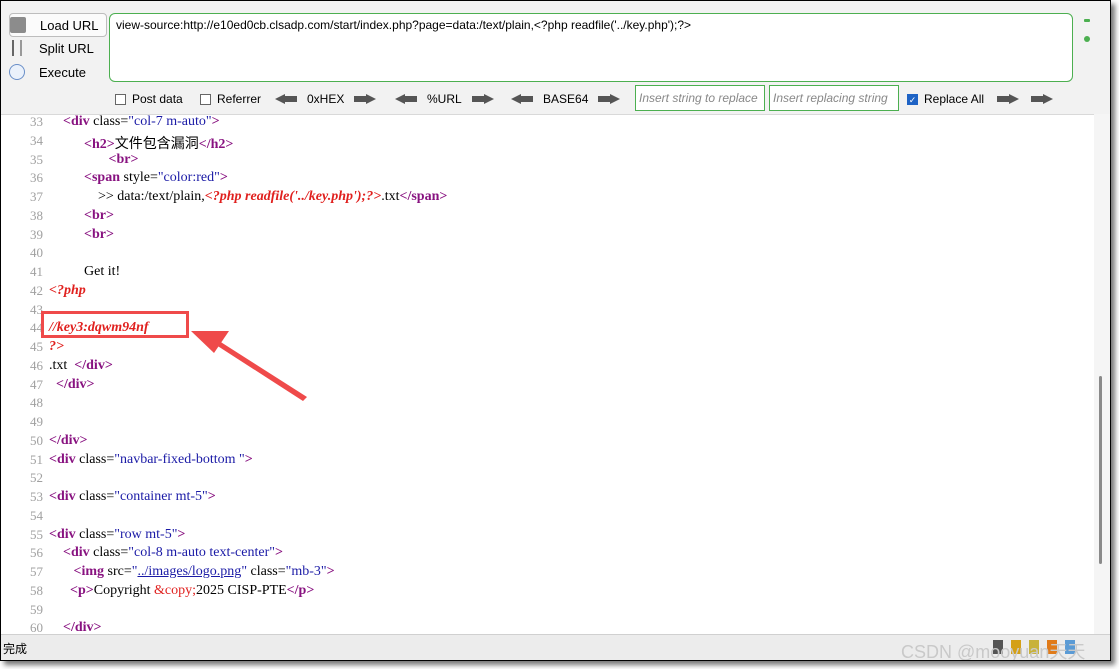 This screenshot has height=669, width=1119. Describe the element at coordinates (1102, 374) in the screenshot. I see `vertical-scrollbar` at that location.